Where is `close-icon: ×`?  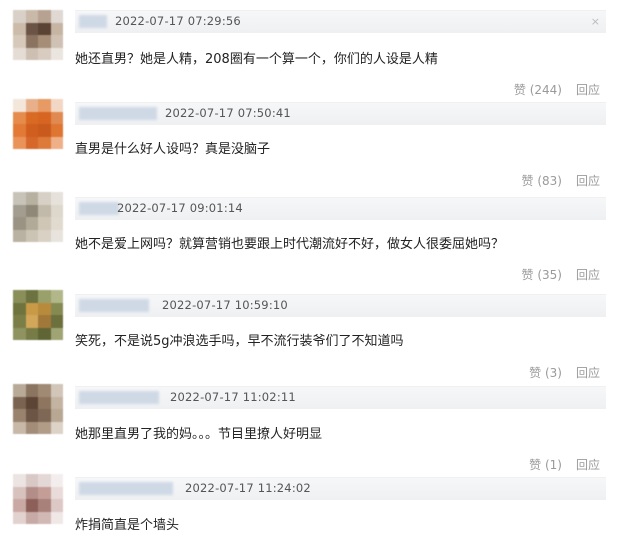 close-icon: × is located at coordinates (595, 21).